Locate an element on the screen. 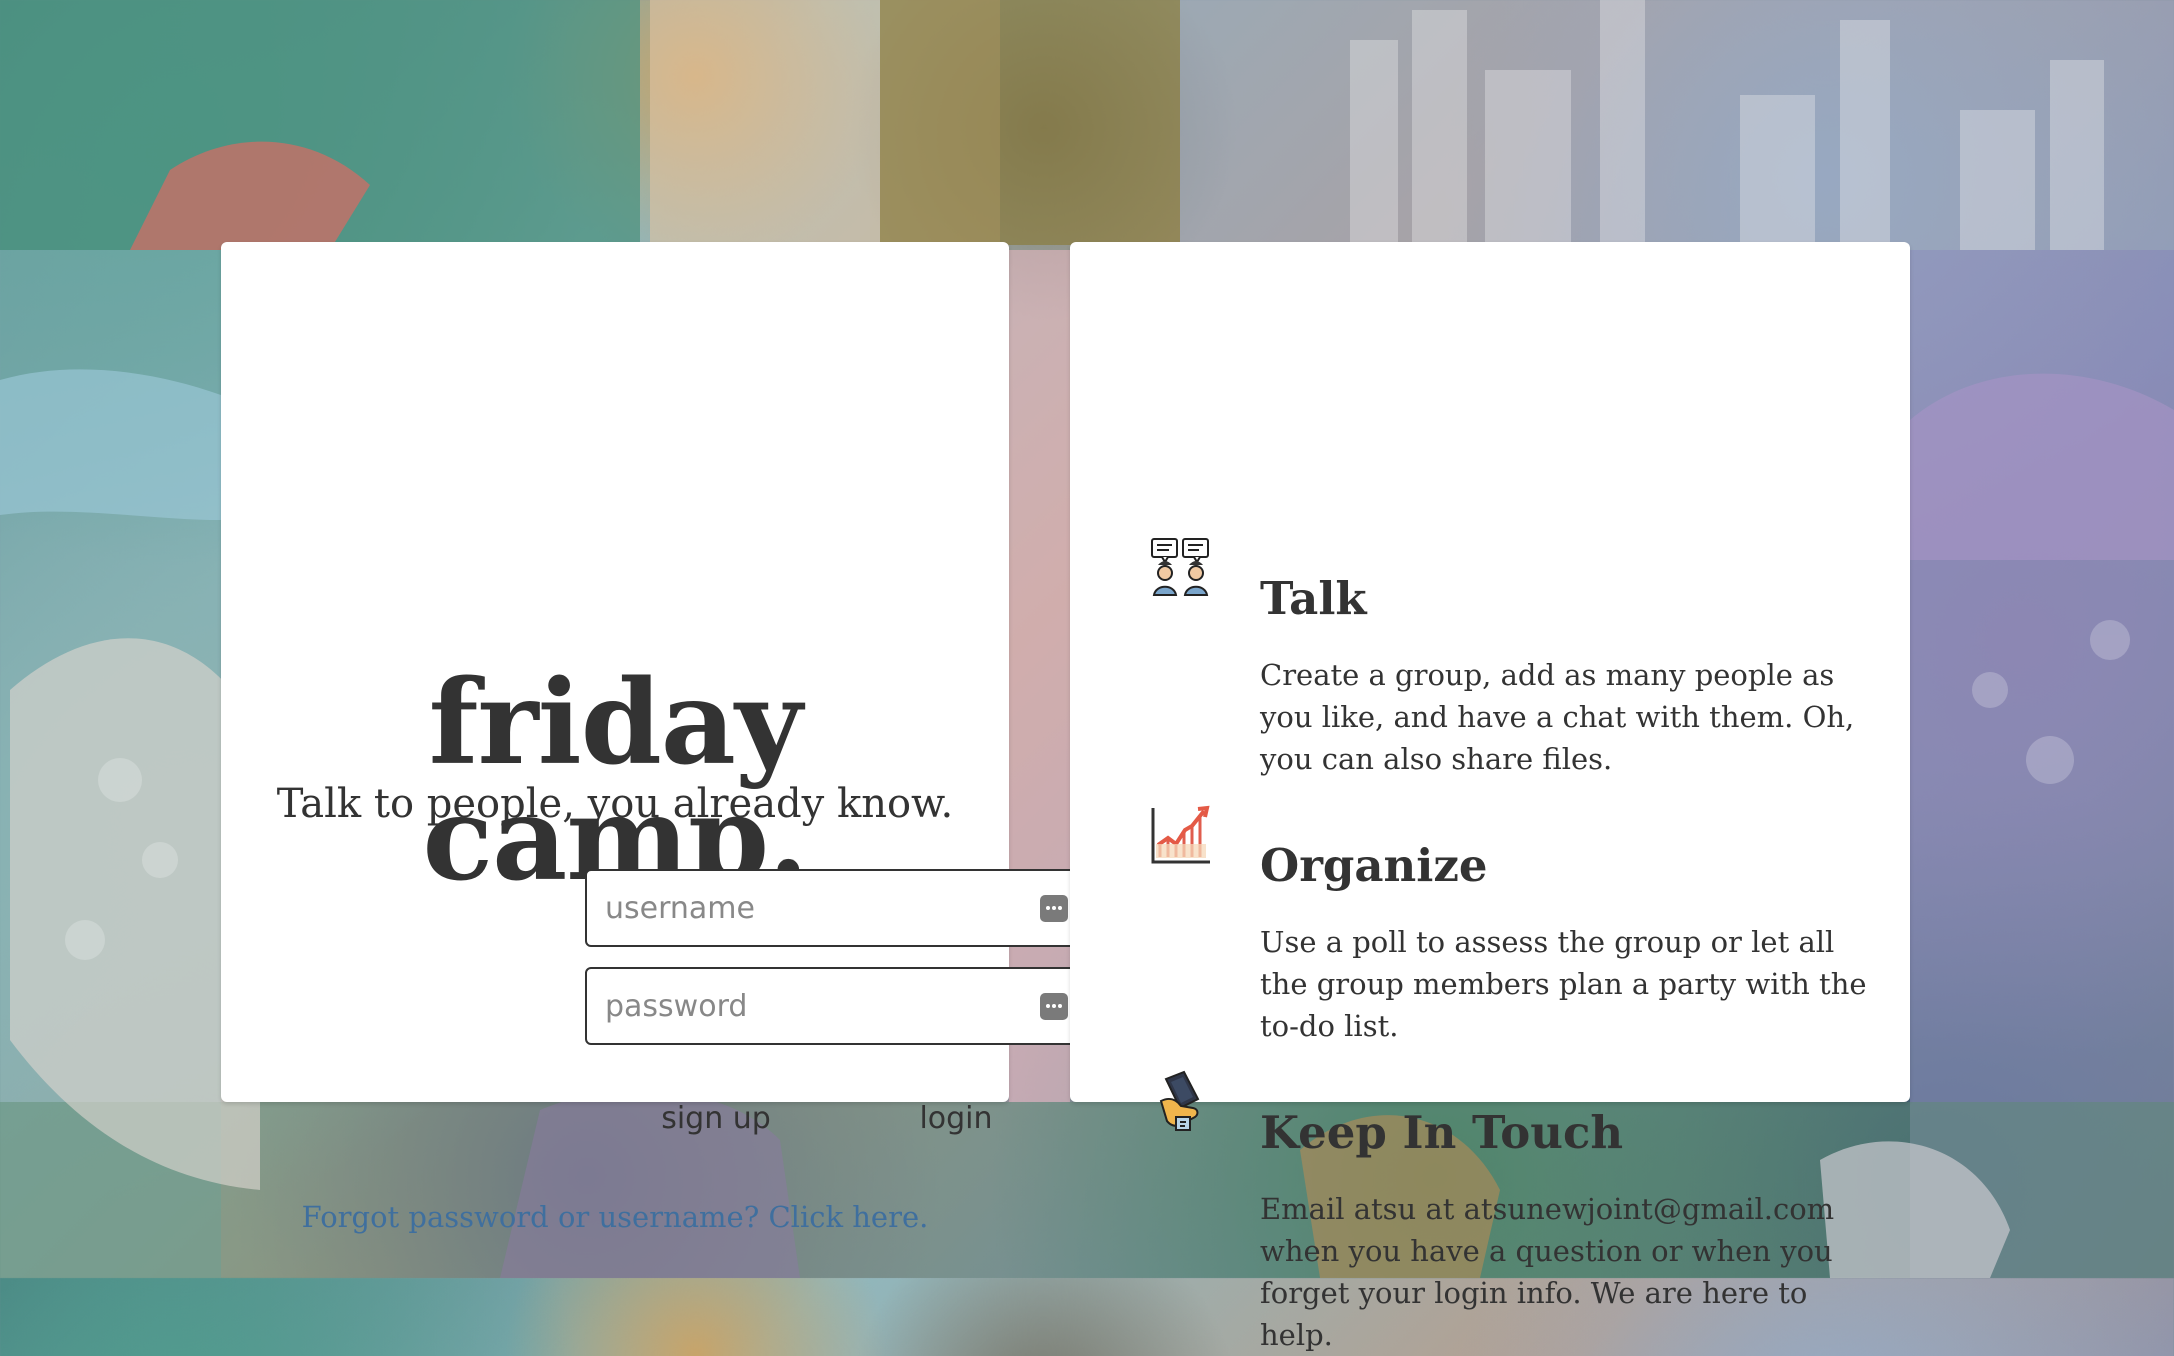 This screenshot has width=2174, height=1356. people-chat-icon is located at coordinates (1180, 567).